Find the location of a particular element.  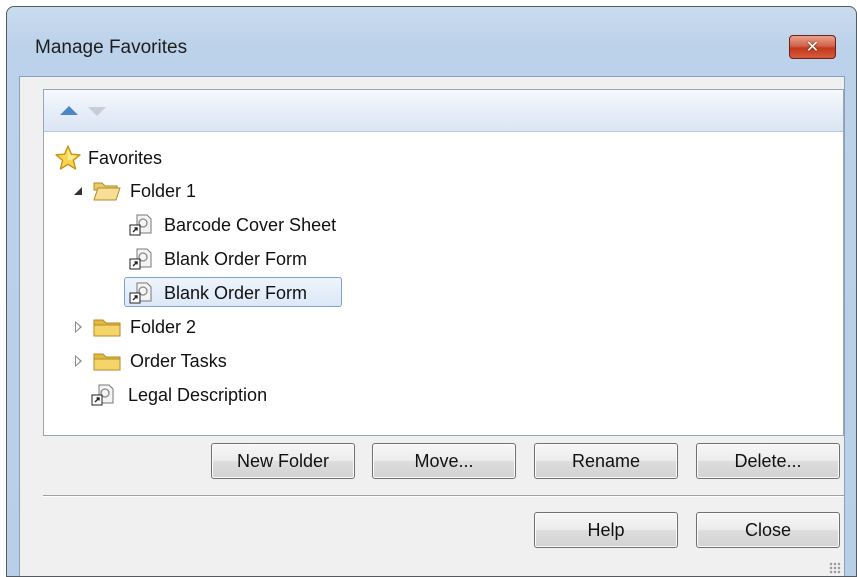

tree-node-favorites: Favorites is located at coordinates (150, 158).